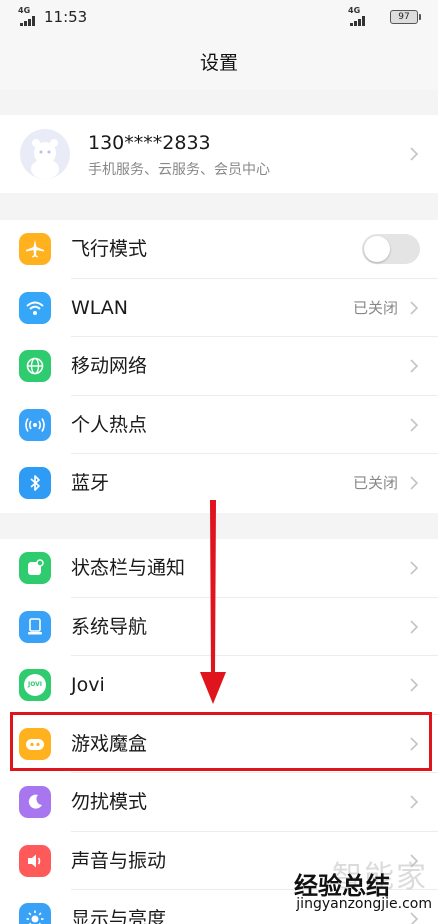  What do you see at coordinates (354, 10) in the screenshot?
I see `network-type-label-right: 4G` at bounding box center [354, 10].